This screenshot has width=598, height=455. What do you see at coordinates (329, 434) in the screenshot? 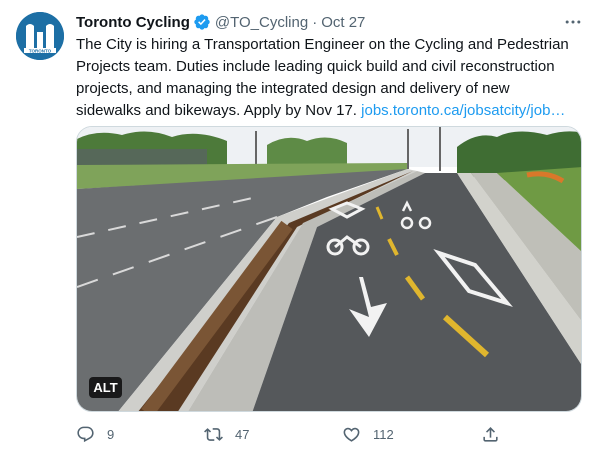
I see `tweet-actions: 9 47 112` at bounding box center [329, 434].